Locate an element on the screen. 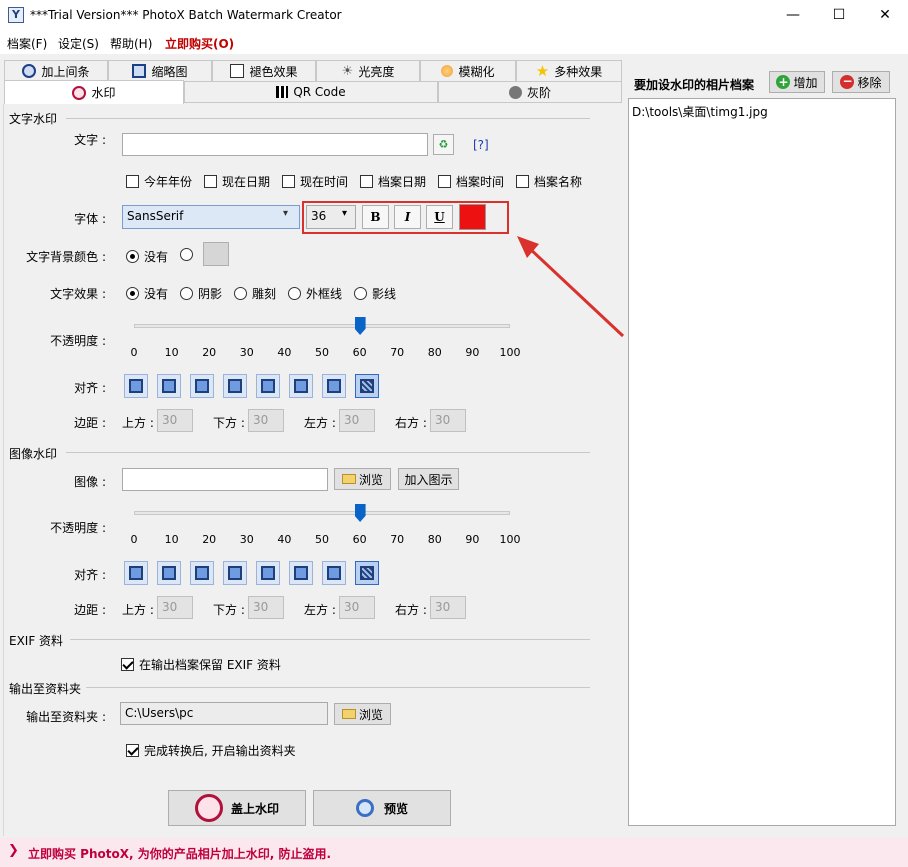 The width and height of the screenshot is (908, 867). margin-bottom-input: 30 is located at coordinates (266, 420).